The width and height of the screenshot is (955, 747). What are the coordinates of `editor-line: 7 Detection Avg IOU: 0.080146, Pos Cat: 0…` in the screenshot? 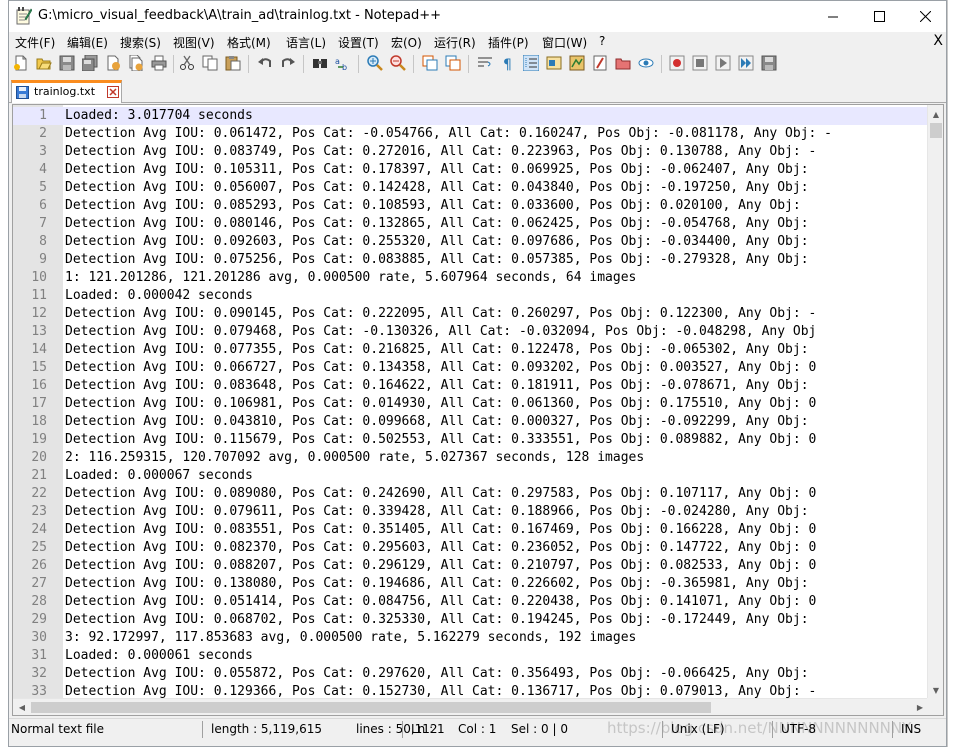 It's located at (471, 224).